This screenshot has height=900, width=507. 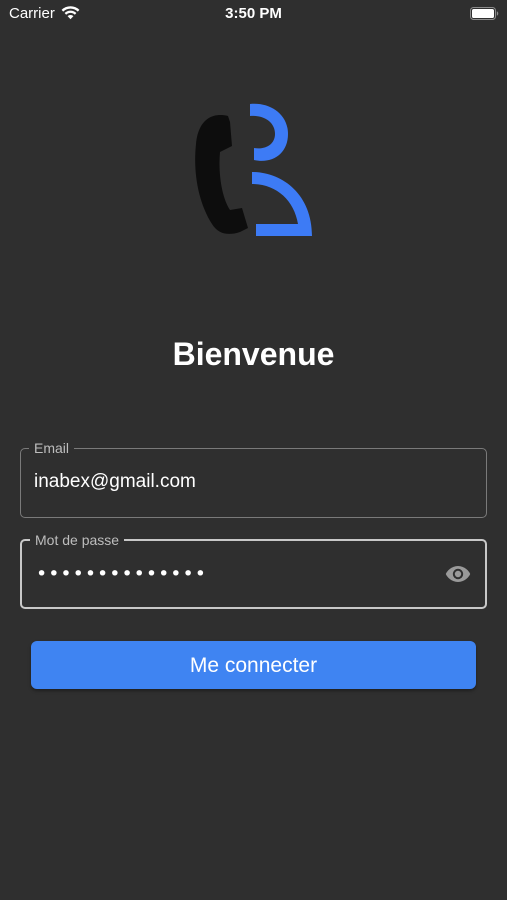 What do you see at coordinates (121, 574) in the screenshot?
I see `password-input: ••••••••••••••` at bounding box center [121, 574].